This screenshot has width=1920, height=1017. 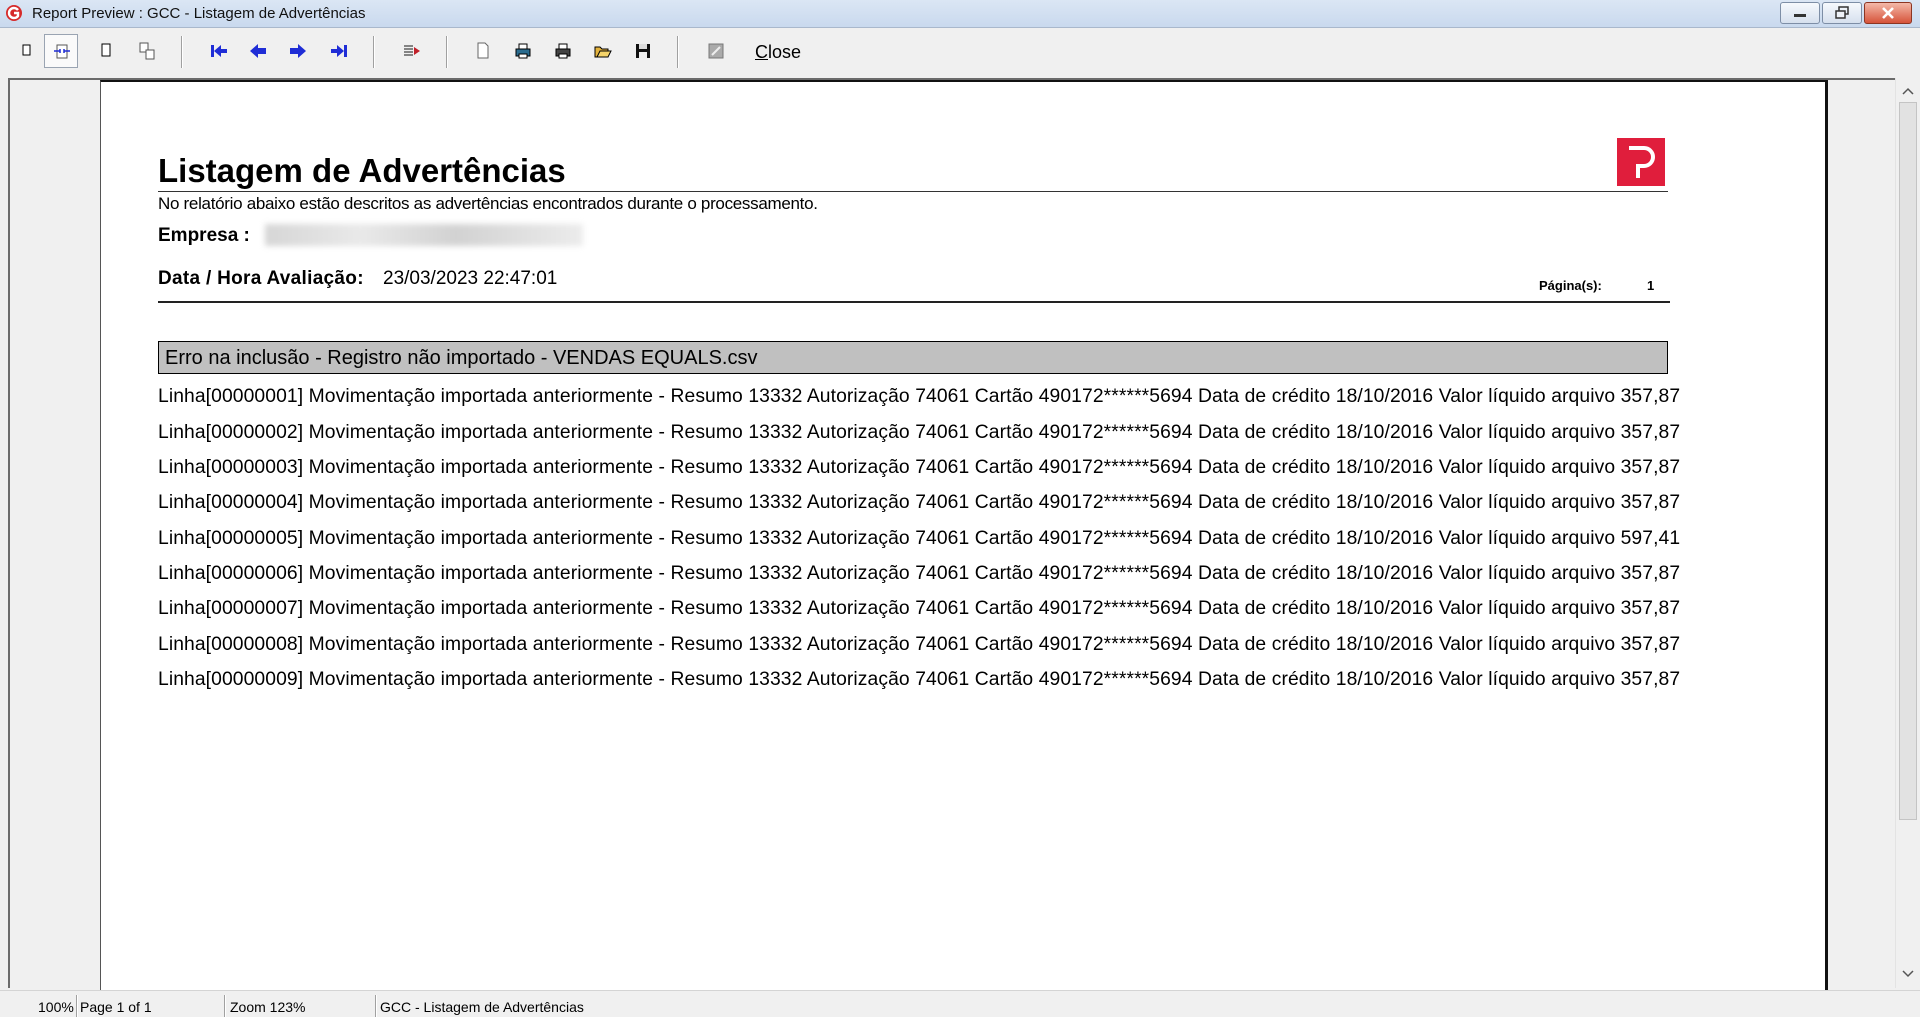 What do you see at coordinates (1908, 974) in the screenshot?
I see `scroll-down-icon` at bounding box center [1908, 974].